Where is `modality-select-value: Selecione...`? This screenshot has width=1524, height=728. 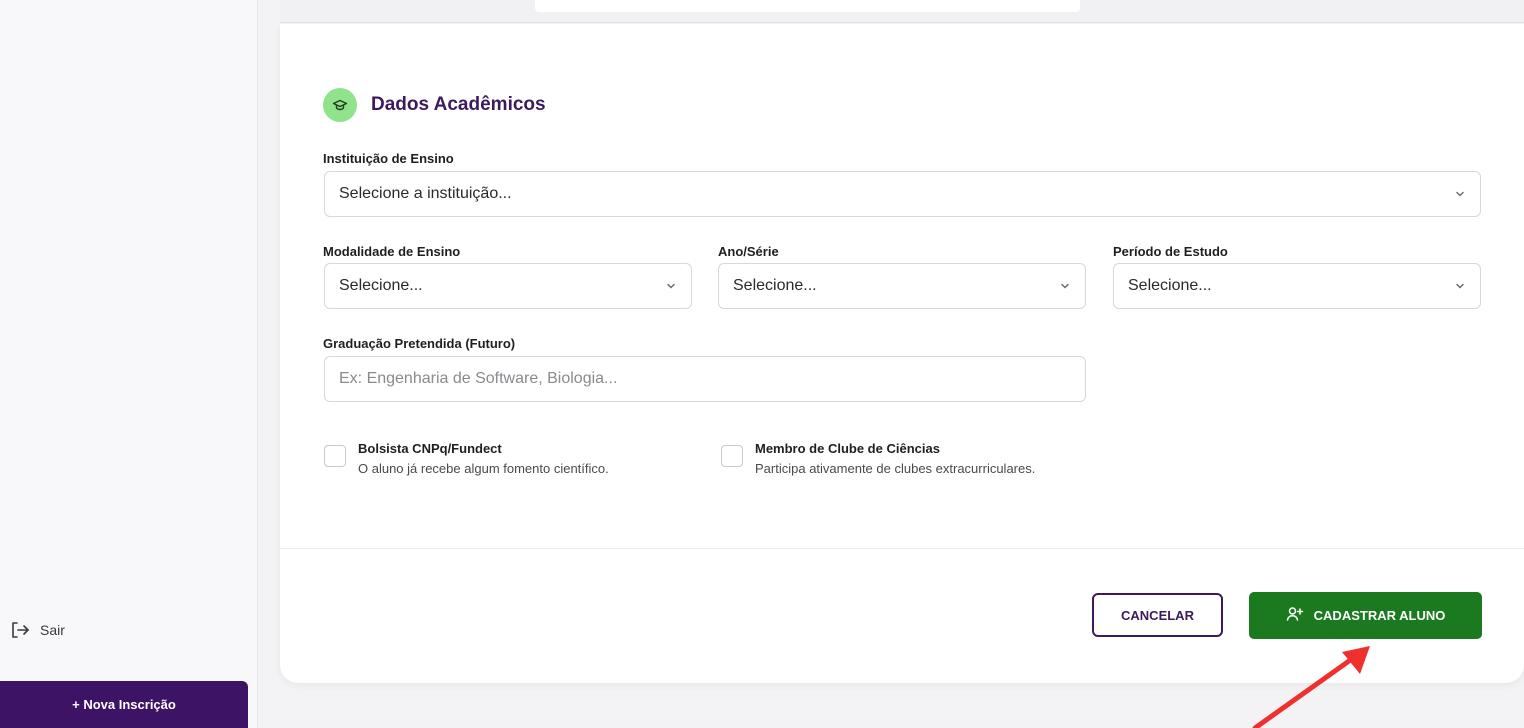 modality-select-value: Selecione... is located at coordinates (381, 285).